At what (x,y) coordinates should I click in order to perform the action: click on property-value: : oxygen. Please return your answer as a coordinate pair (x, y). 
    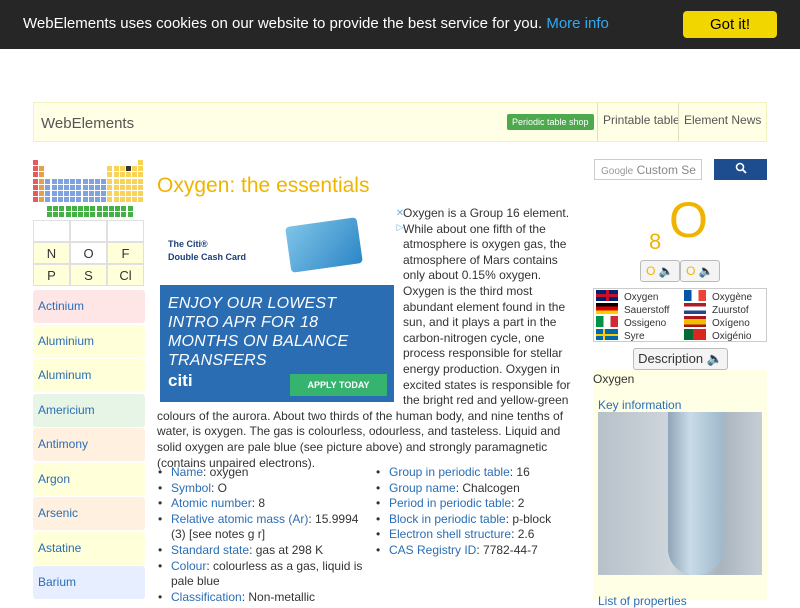
    Looking at the image, I should click on (226, 472).